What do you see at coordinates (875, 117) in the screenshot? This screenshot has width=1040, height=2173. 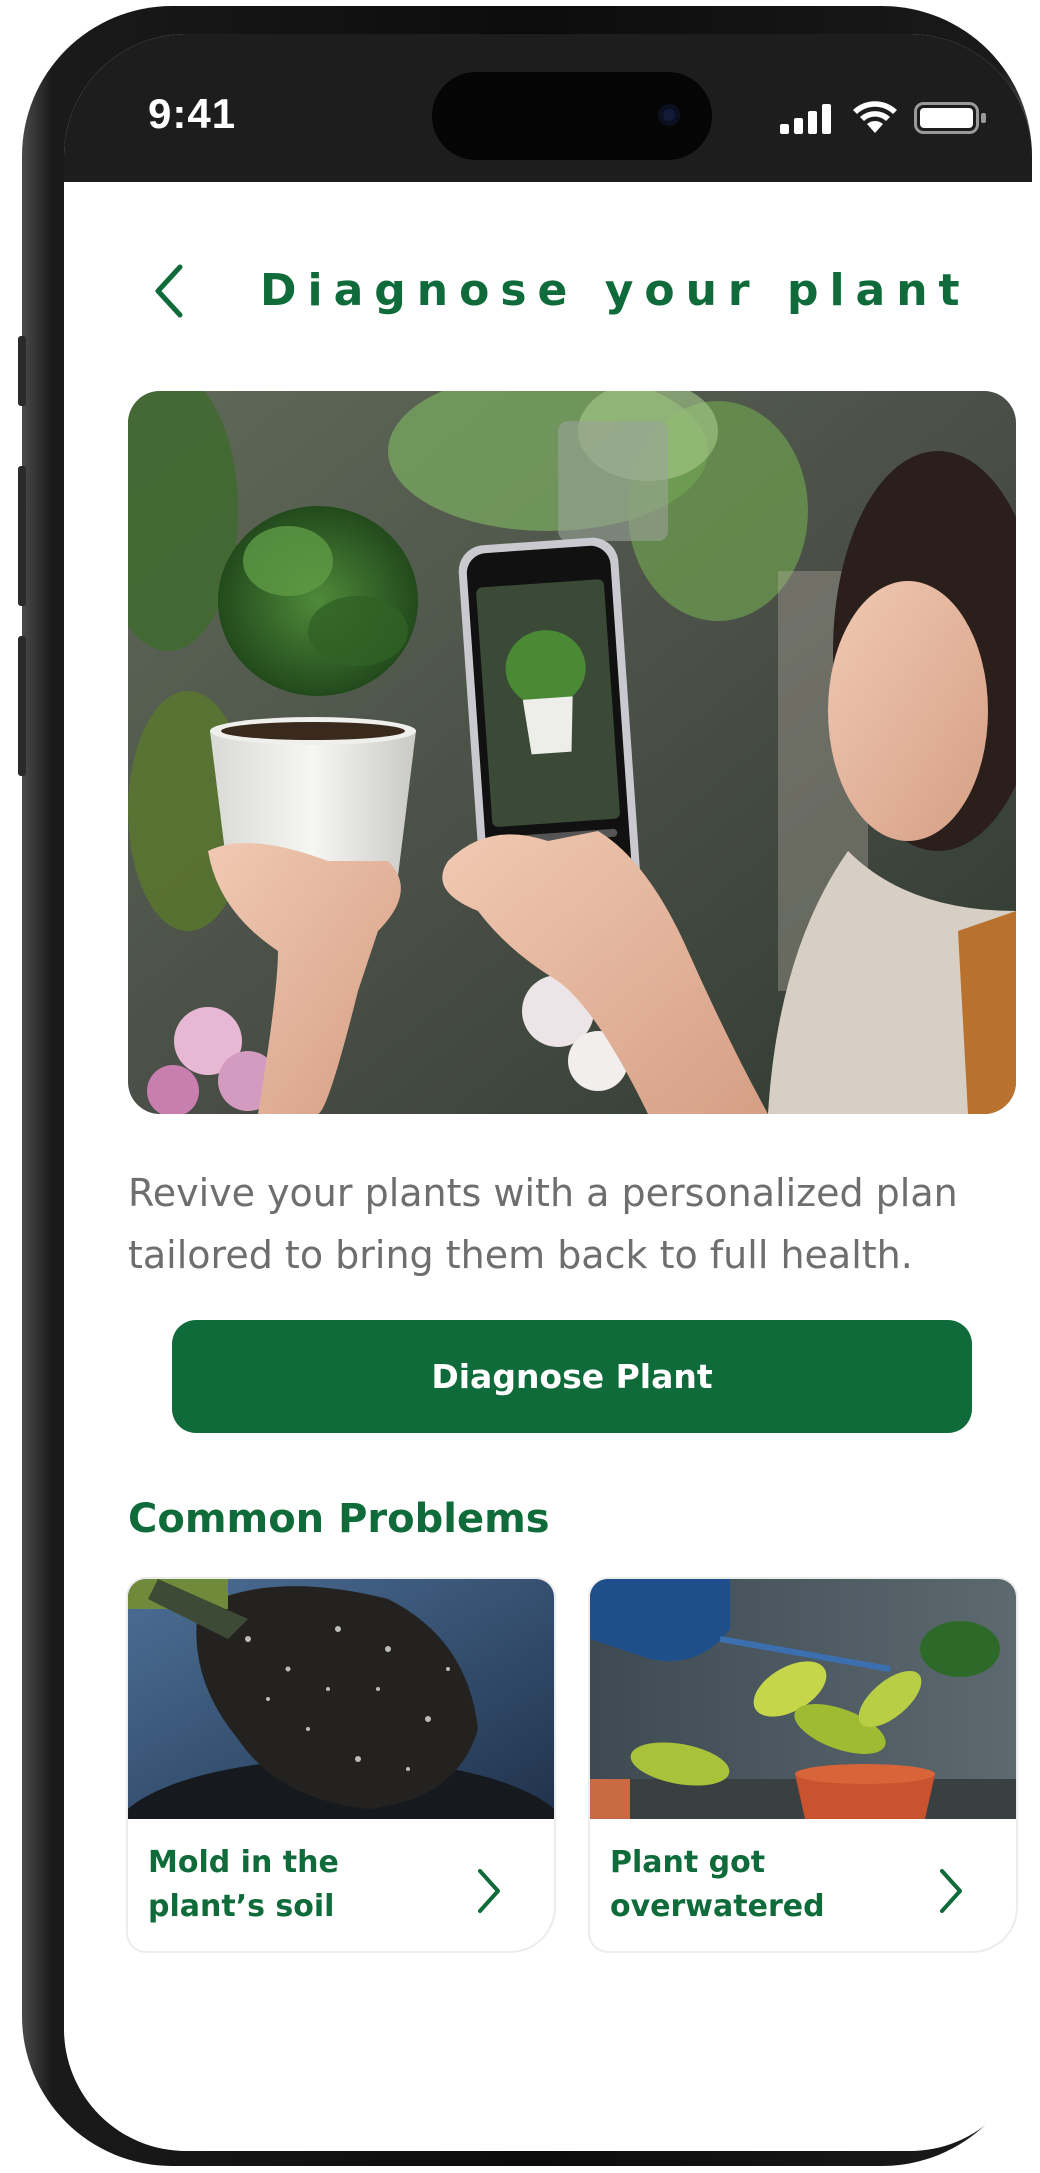 I see `wifi-icon` at bounding box center [875, 117].